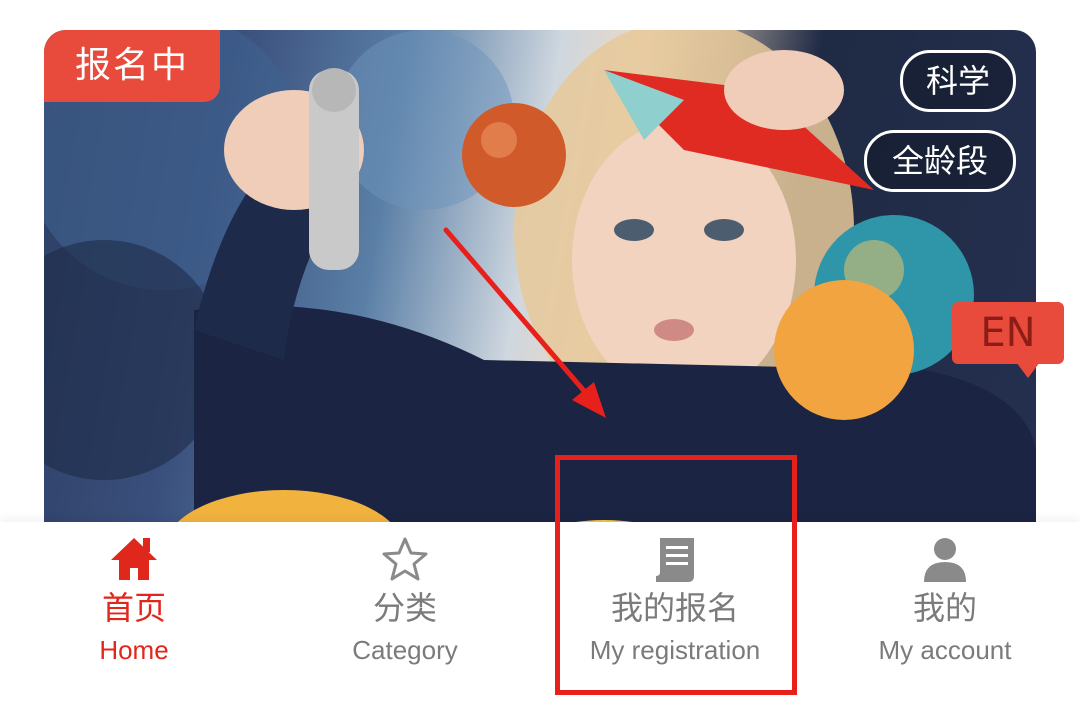  Describe the element at coordinates (134, 650) in the screenshot. I see `tab-home-sublabel: Home` at that location.